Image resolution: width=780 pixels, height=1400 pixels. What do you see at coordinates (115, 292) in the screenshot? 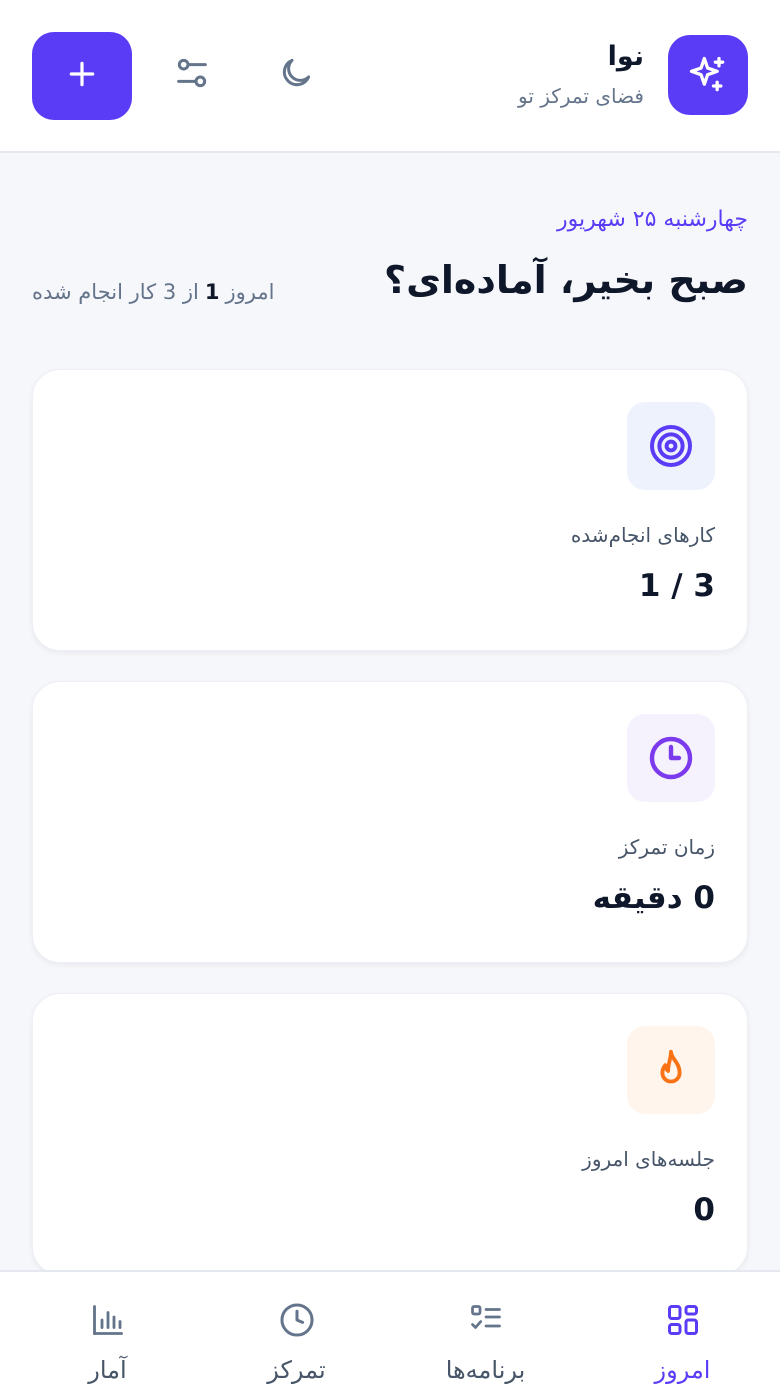
I see `progress-suffix: از 3 کار انجام شده` at bounding box center [115, 292].